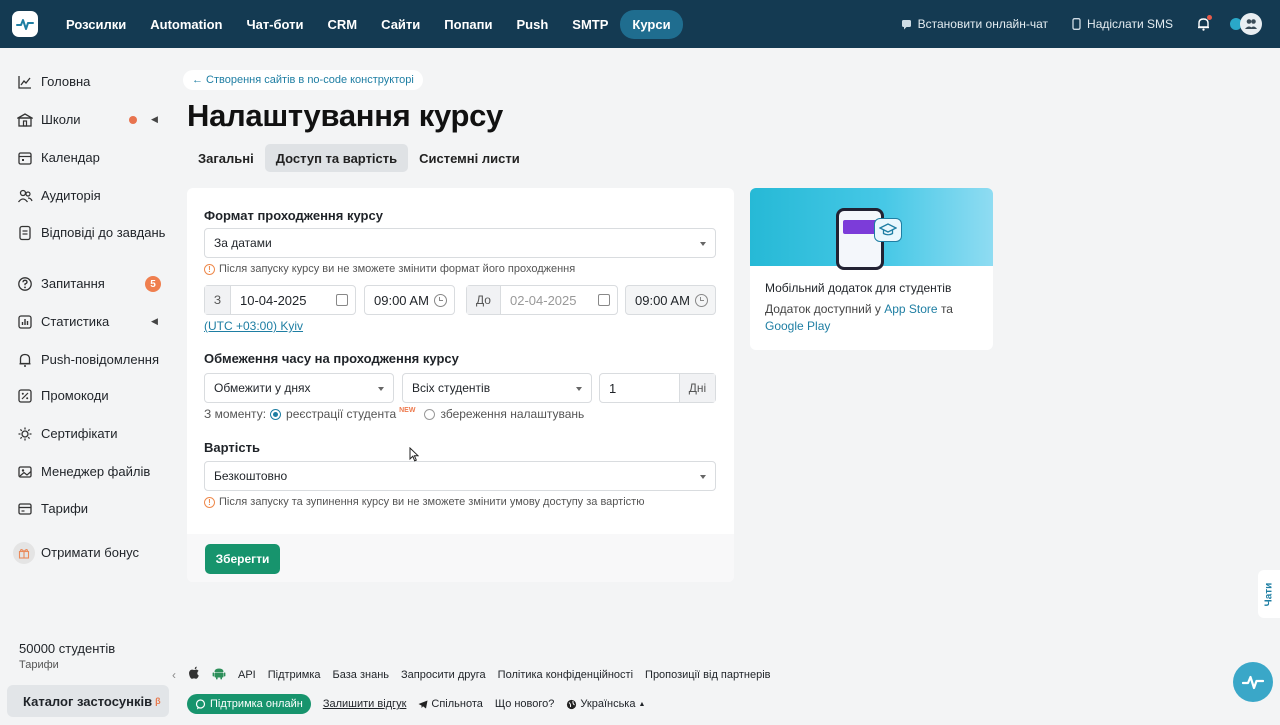 This screenshot has height=725, width=1280. Describe the element at coordinates (451, 388) in the screenshot. I see `limit-scope-value: Всіх студентів` at that location.